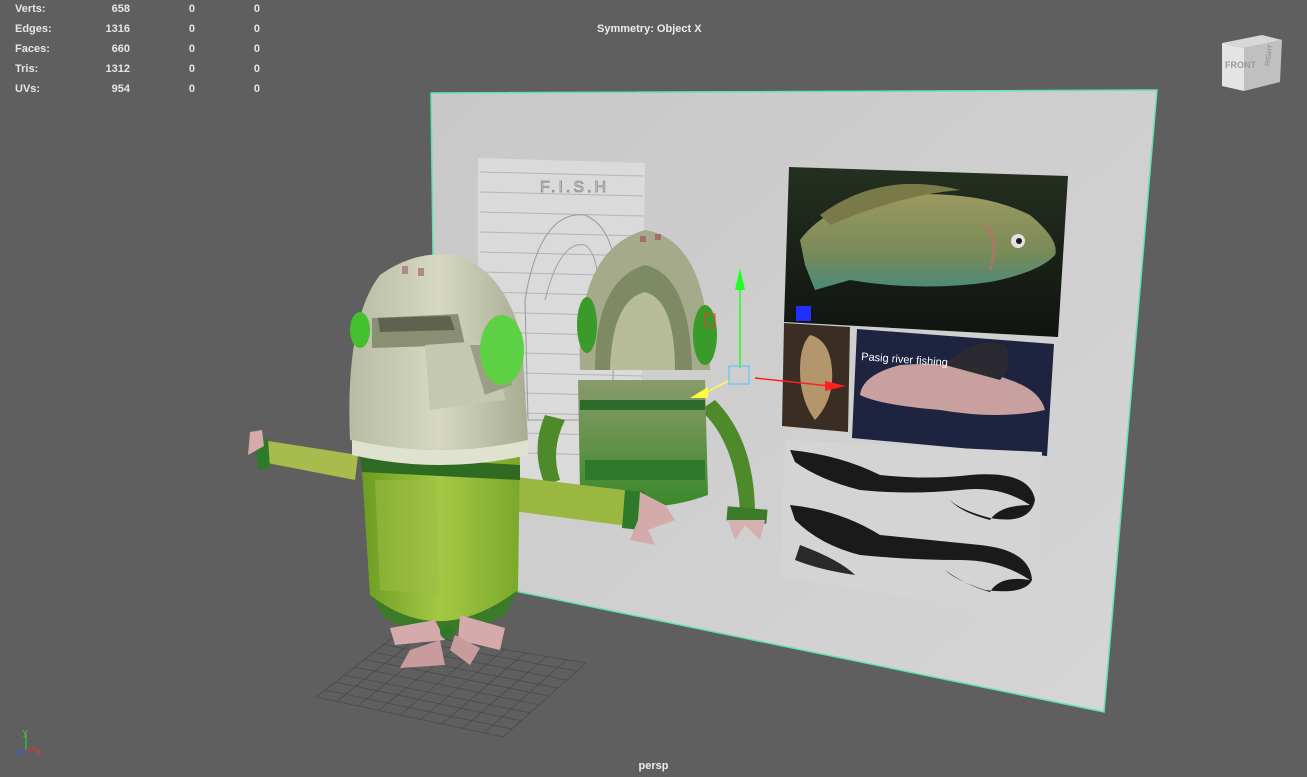  I want to click on view-cube: FRONT RIGHT, so click(1252, 63).